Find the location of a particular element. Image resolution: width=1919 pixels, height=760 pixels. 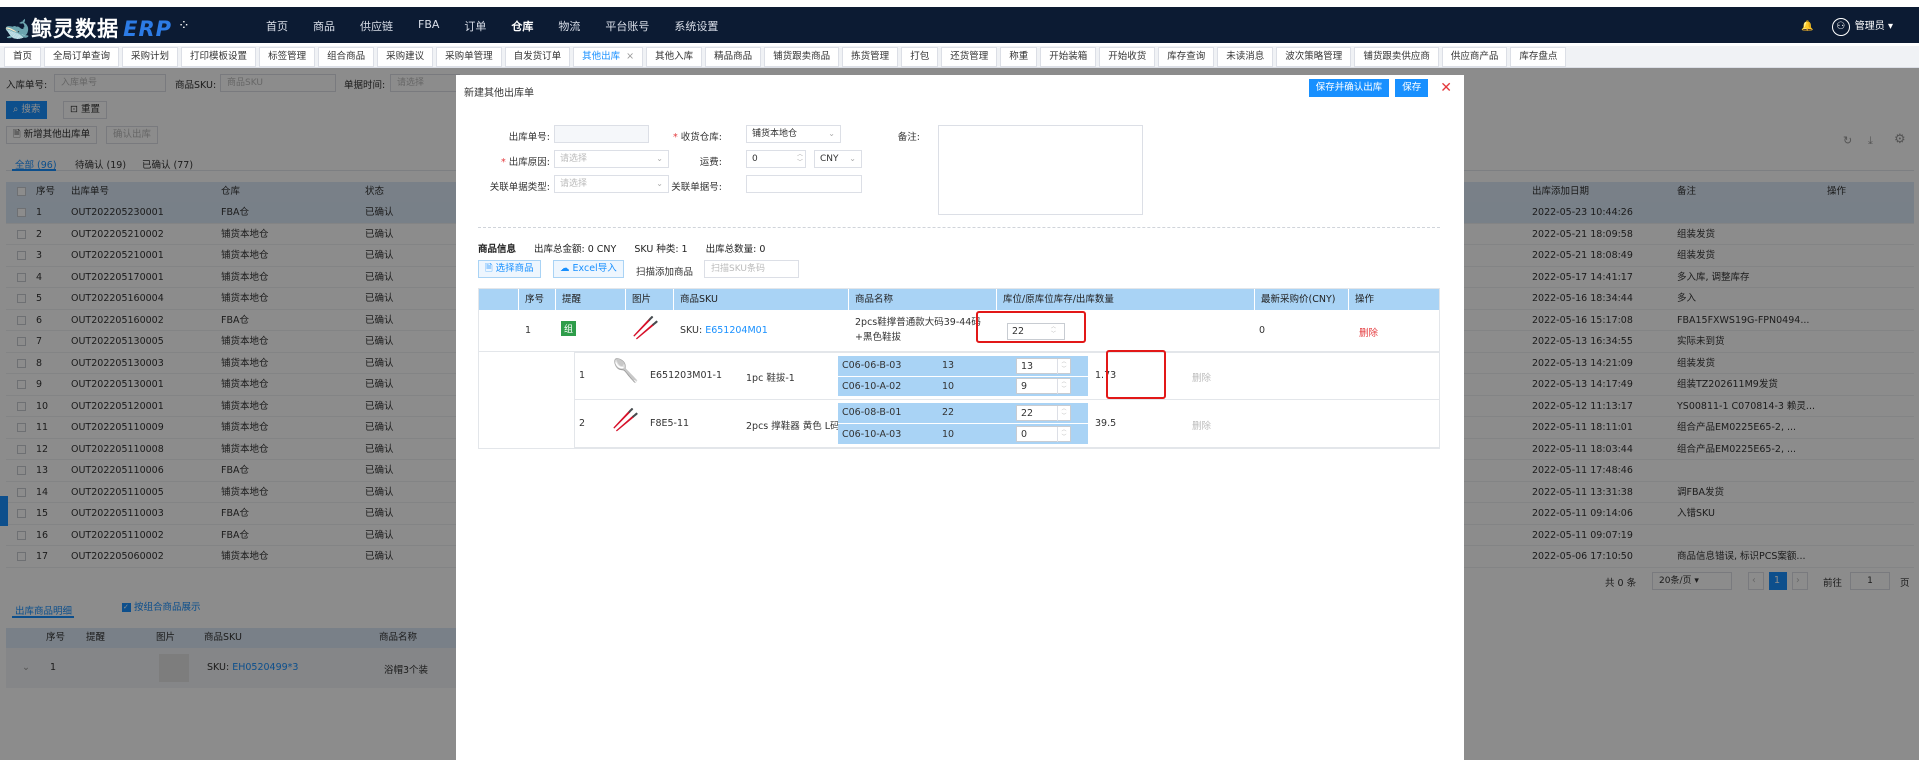

tab-label: 供应商产品 is located at coordinates (1474, 56).